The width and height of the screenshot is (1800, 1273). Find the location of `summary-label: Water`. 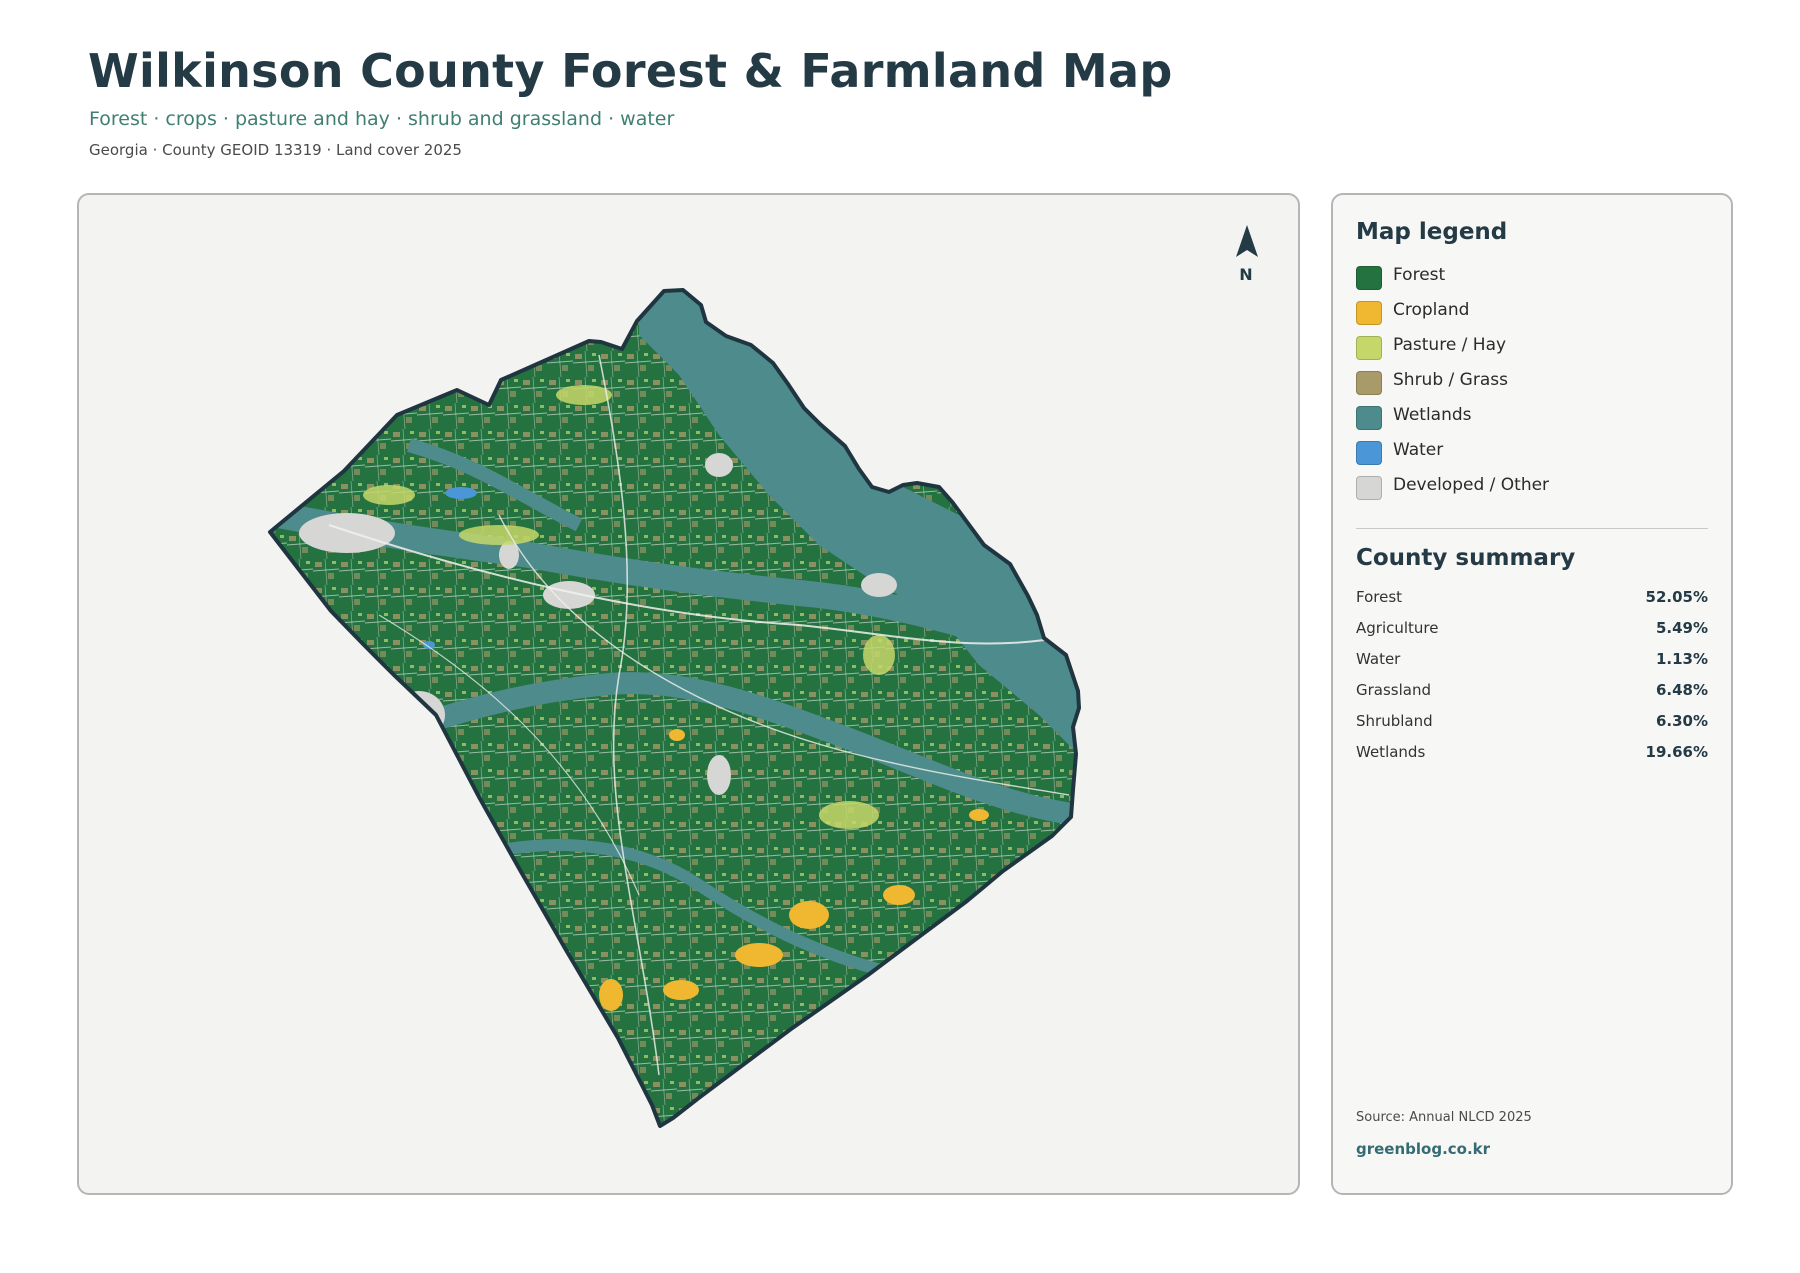

summary-label: Water is located at coordinates (1378, 659).